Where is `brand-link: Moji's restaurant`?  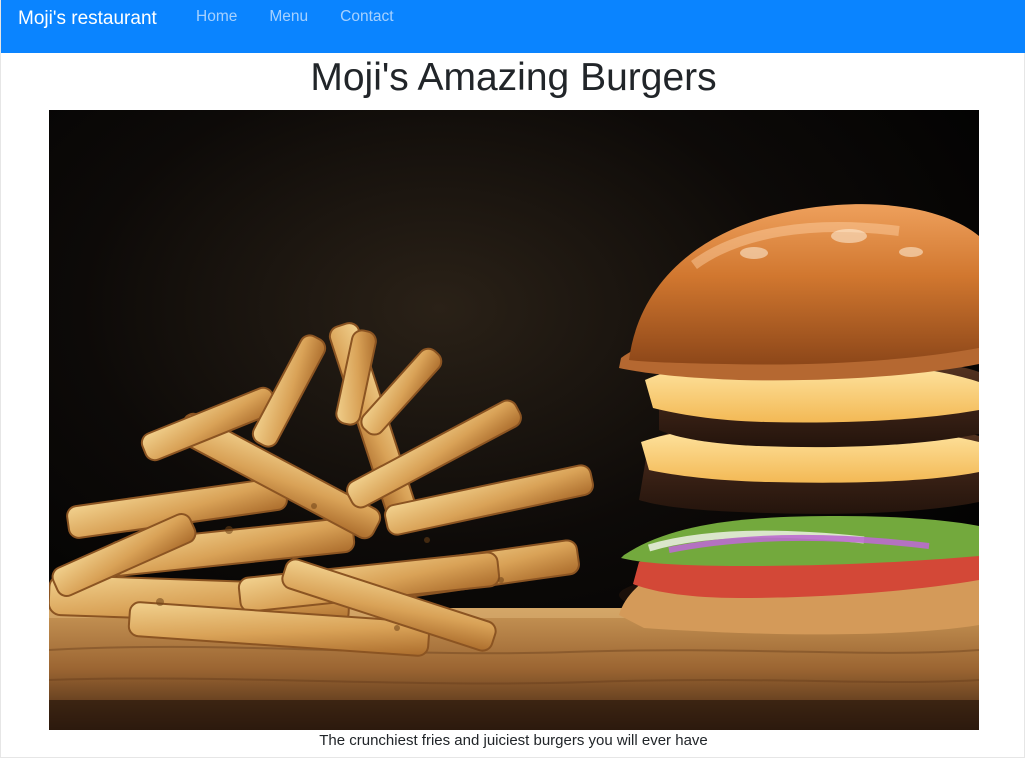 brand-link: Moji's restaurant is located at coordinates (87, 19).